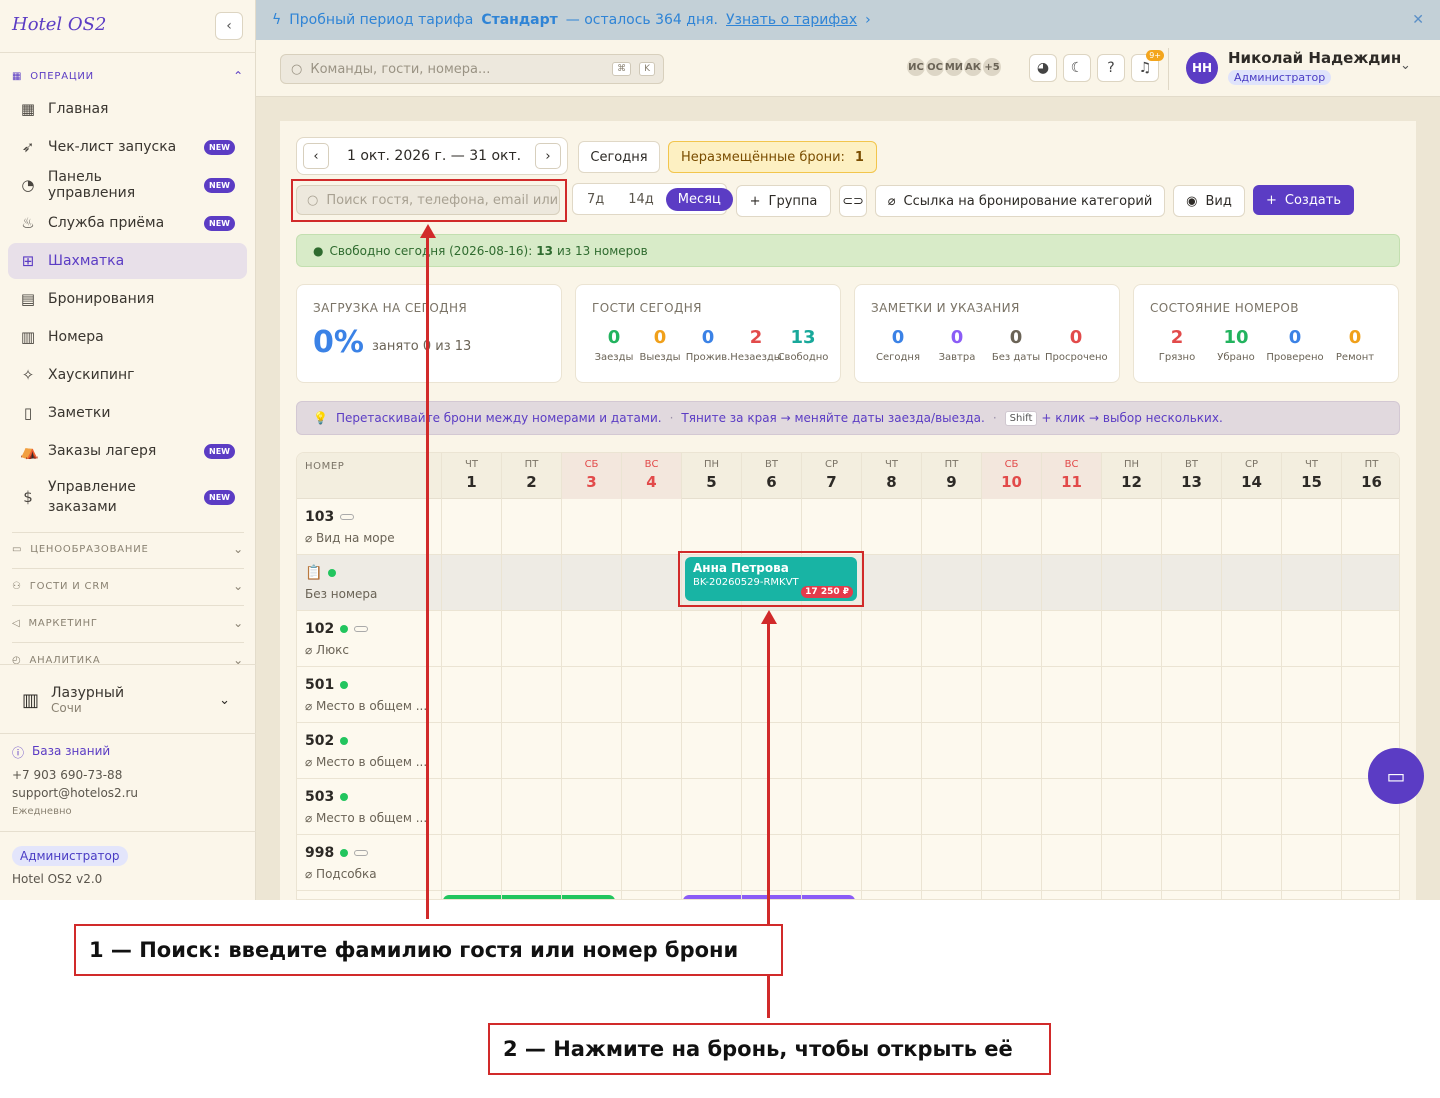 This screenshot has width=1440, height=1098. Describe the element at coordinates (127, 451) in the screenshot. I see `sidebar-item-9: ⛺ Заказы лагеря NEW` at that location.